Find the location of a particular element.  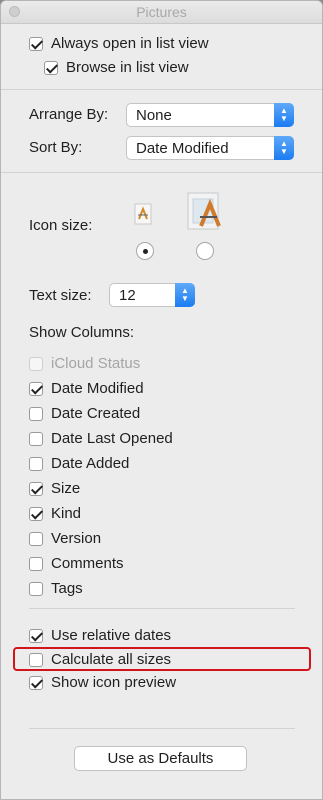

column-comments: Comments is located at coordinates (76, 563).